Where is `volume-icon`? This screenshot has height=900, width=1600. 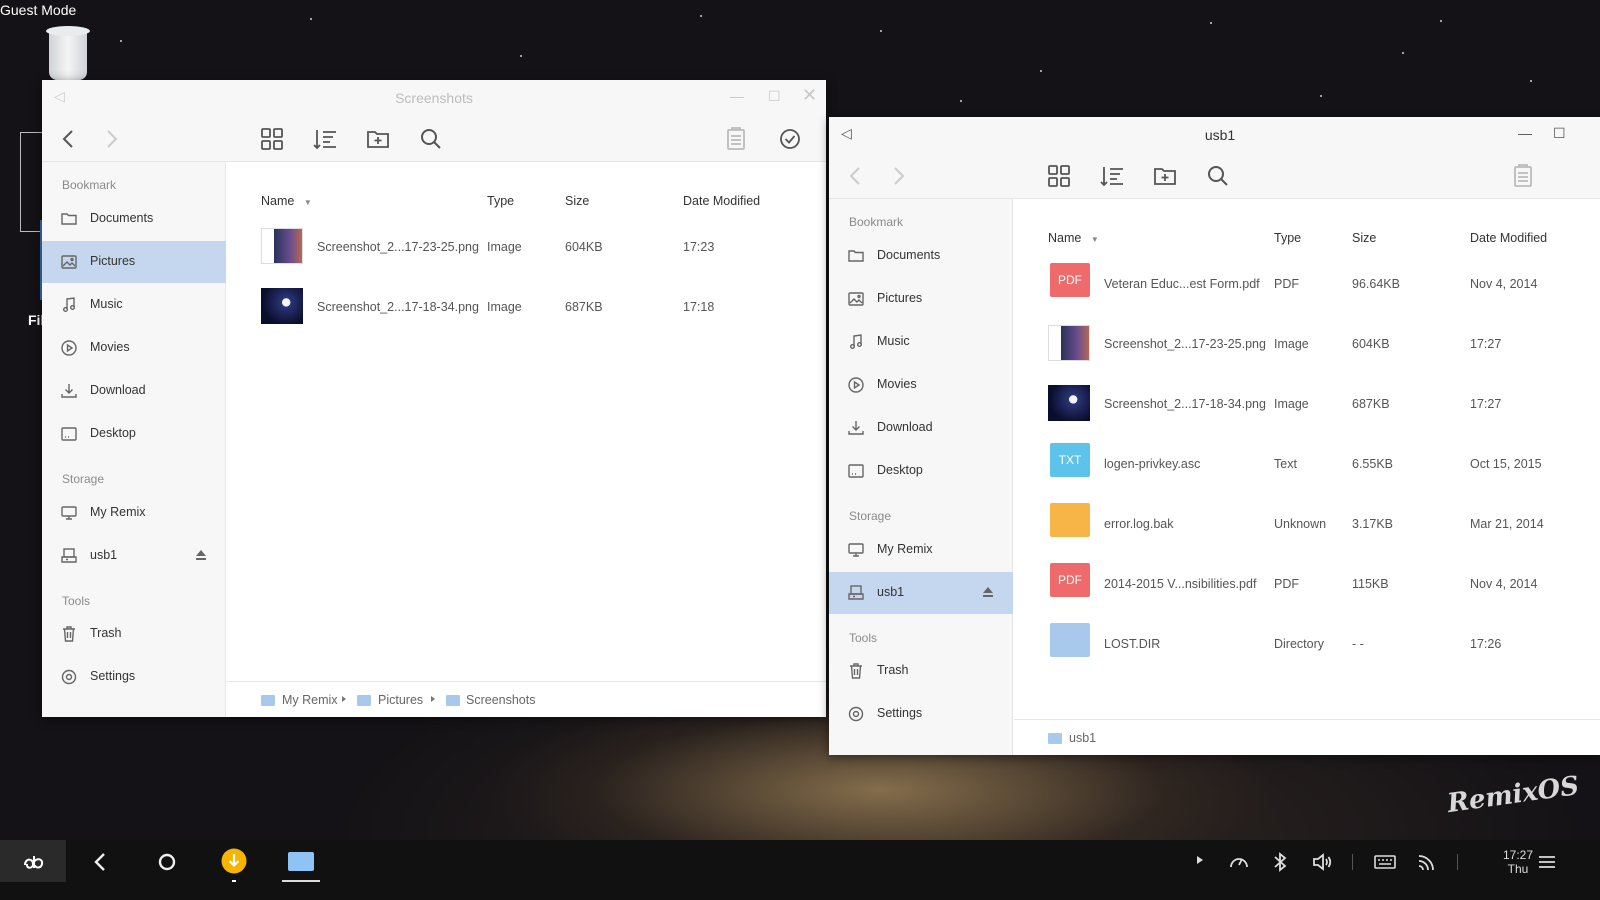
volume-icon is located at coordinates (1322, 862).